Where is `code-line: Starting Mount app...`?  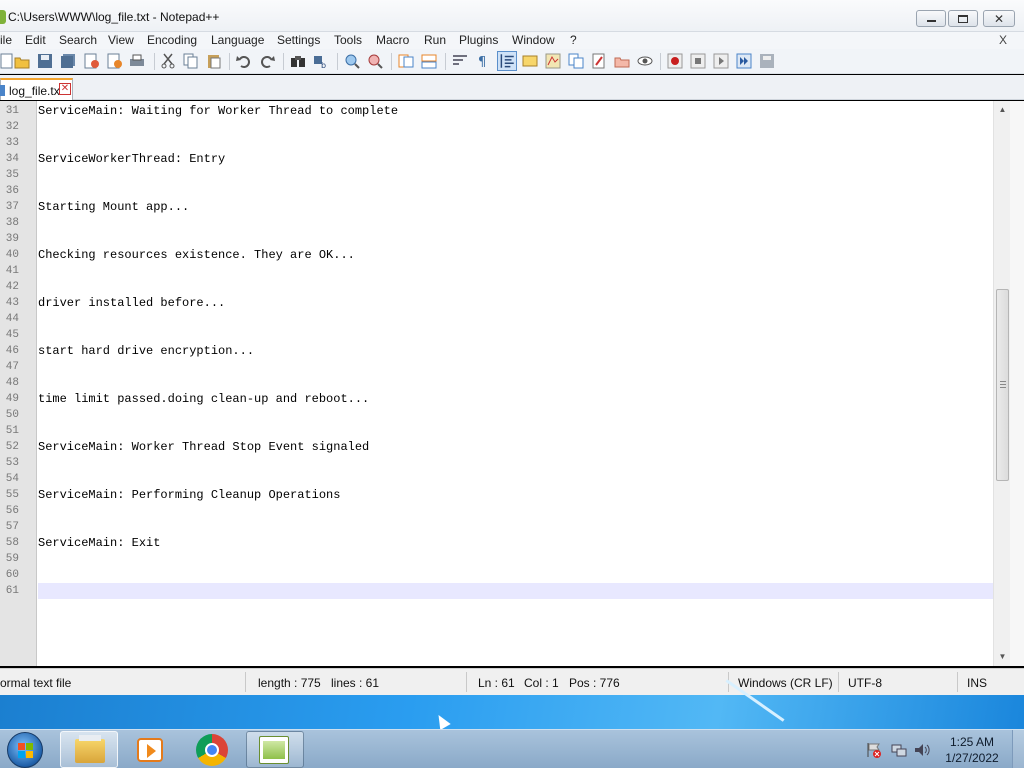
code-line: Starting Mount app... is located at coordinates (113, 207).